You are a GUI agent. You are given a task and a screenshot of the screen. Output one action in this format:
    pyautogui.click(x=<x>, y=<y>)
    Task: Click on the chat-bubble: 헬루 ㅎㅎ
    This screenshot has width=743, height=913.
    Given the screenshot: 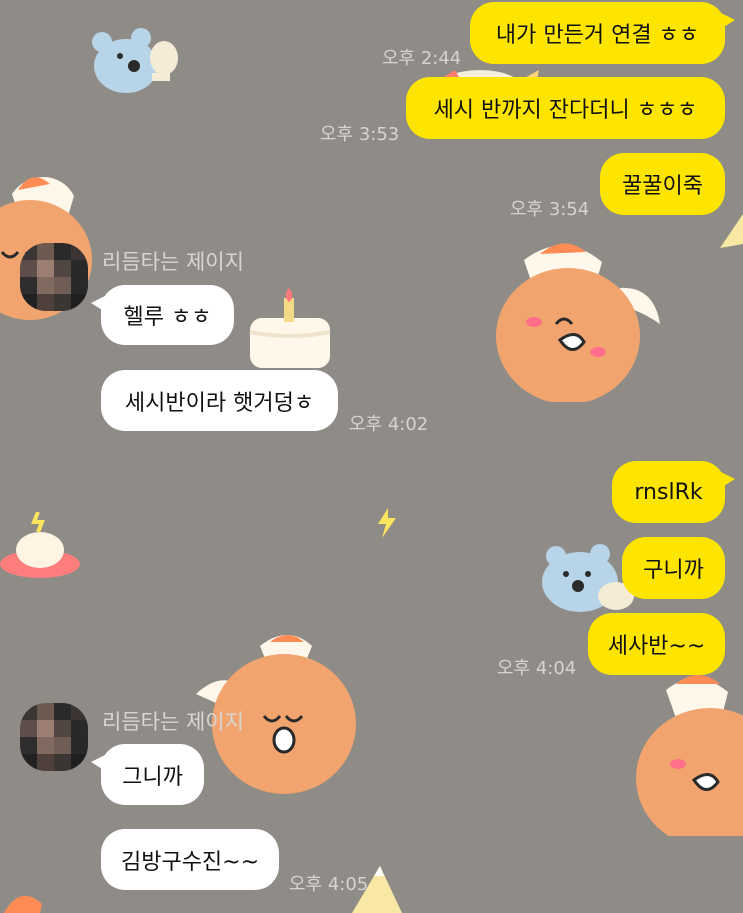 What is the action you would take?
    pyautogui.click(x=162, y=315)
    